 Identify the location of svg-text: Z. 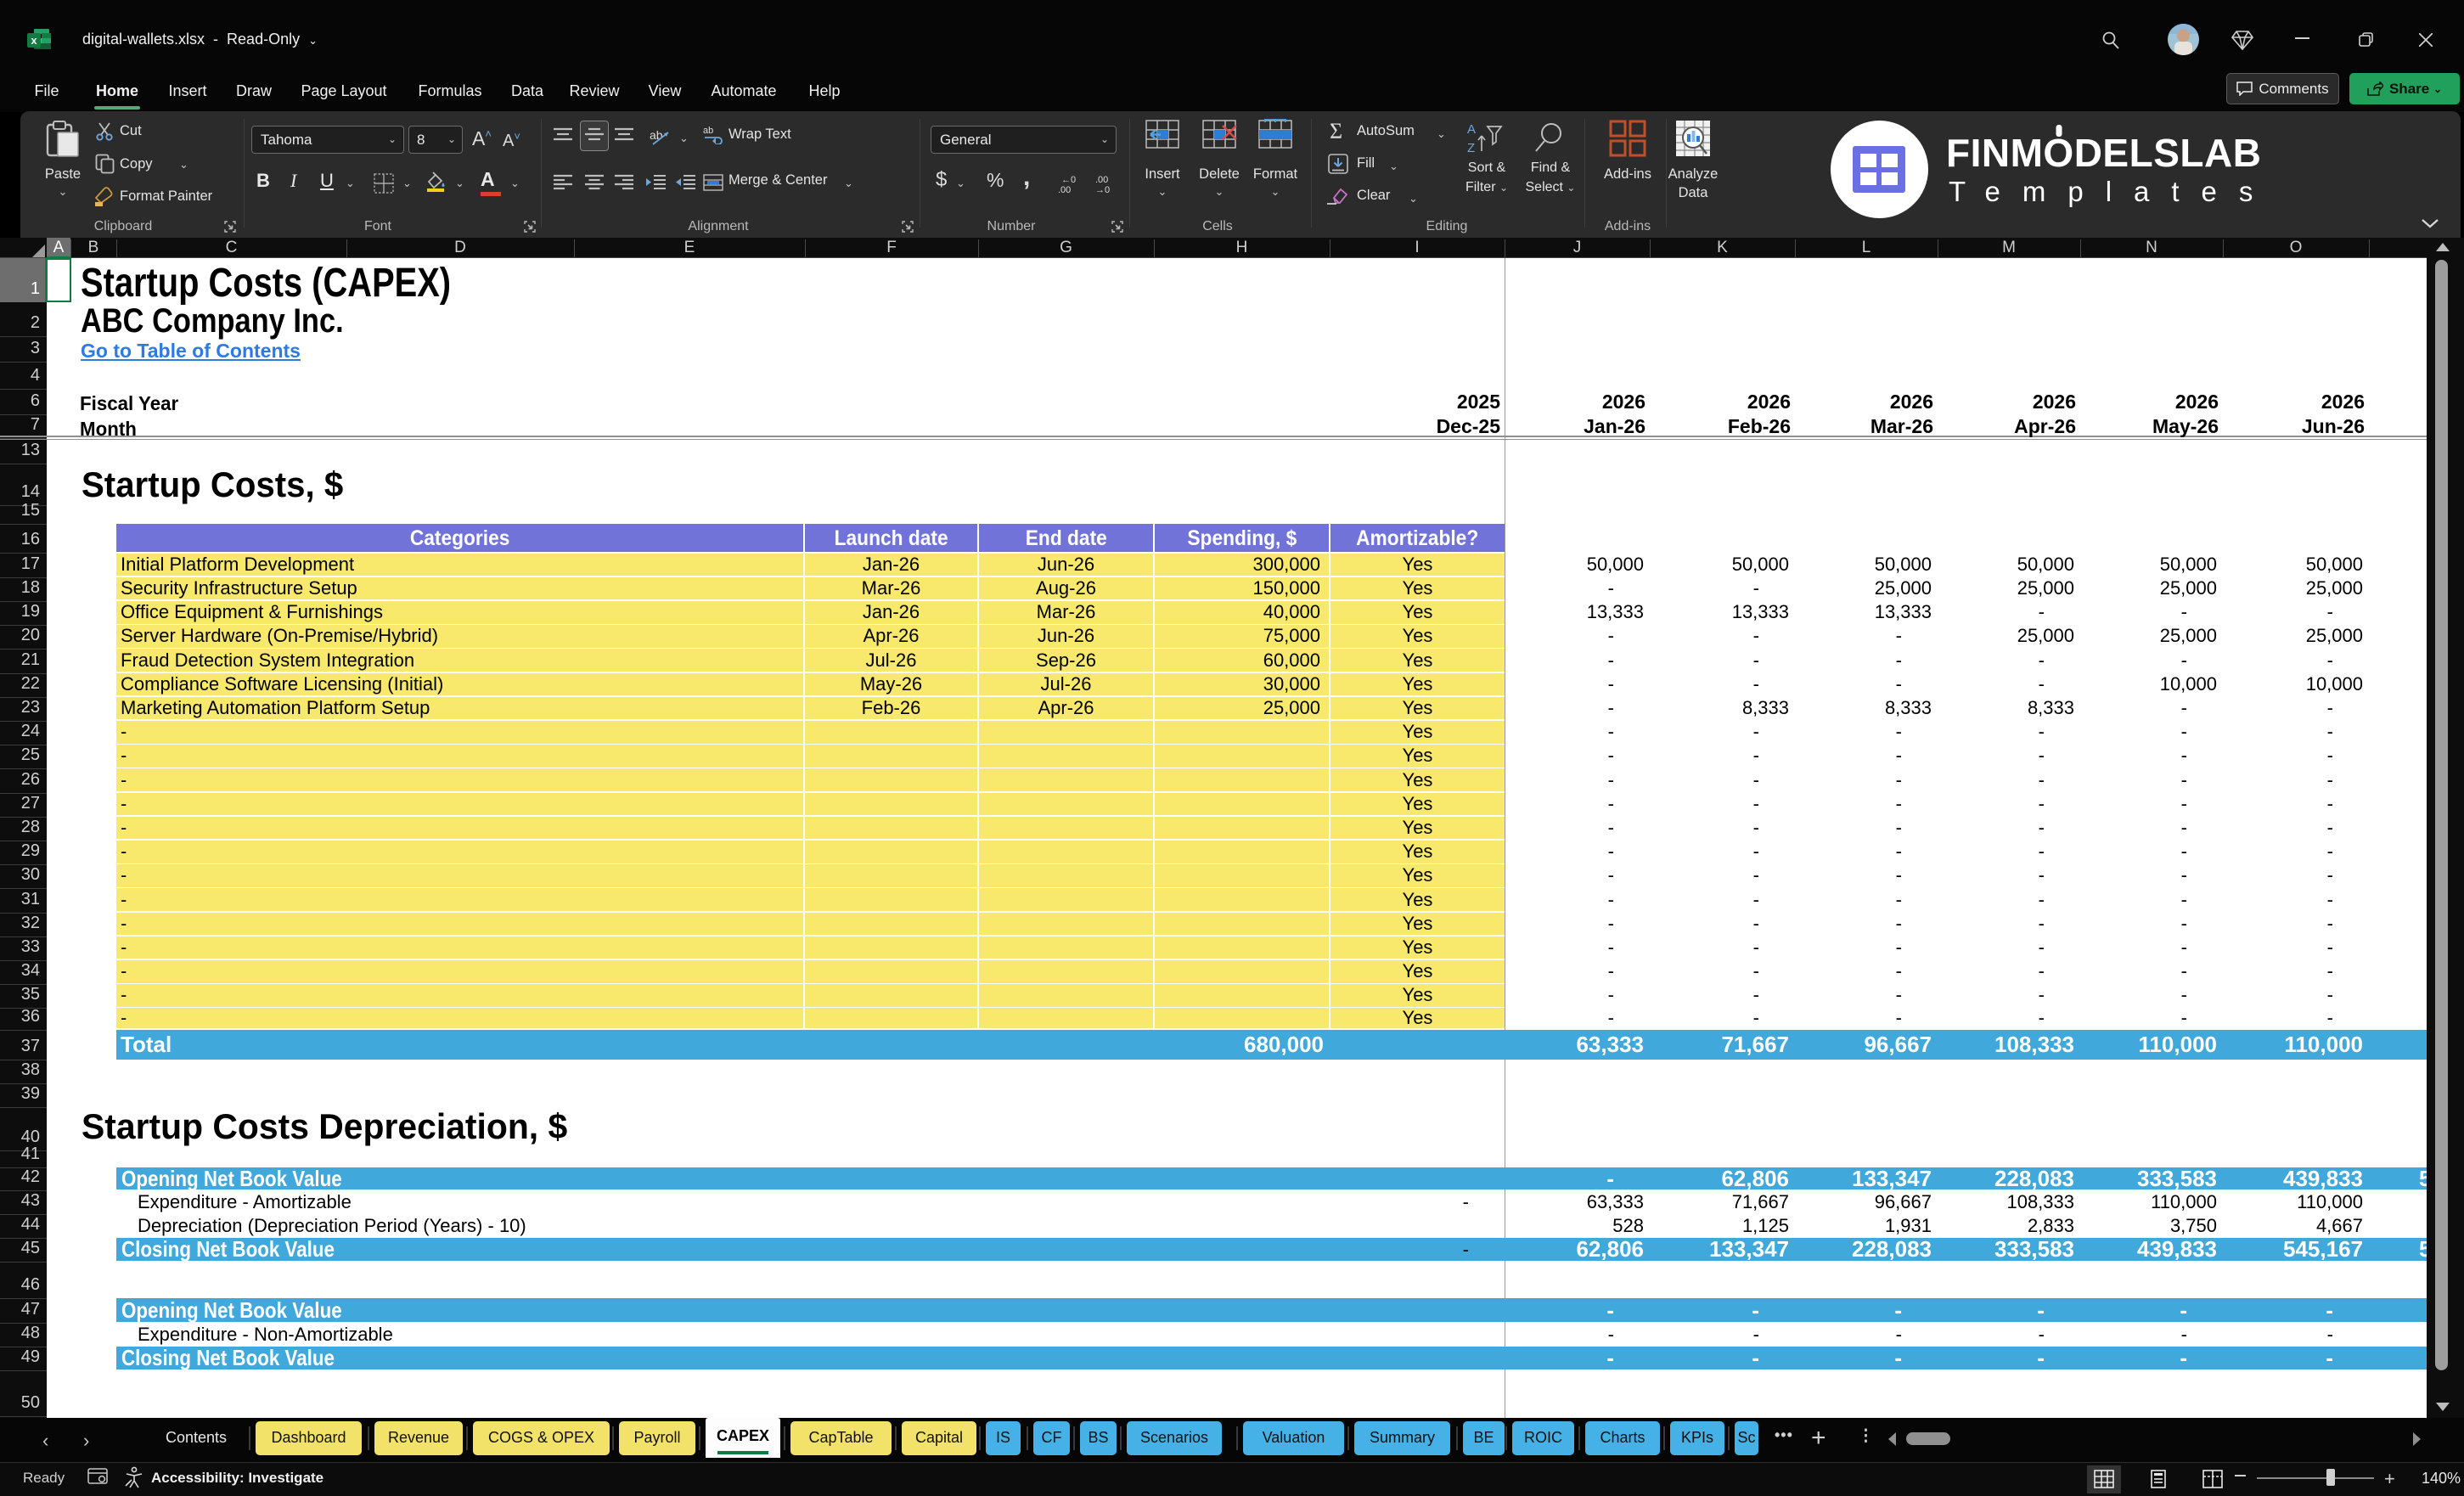
(1471, 148).